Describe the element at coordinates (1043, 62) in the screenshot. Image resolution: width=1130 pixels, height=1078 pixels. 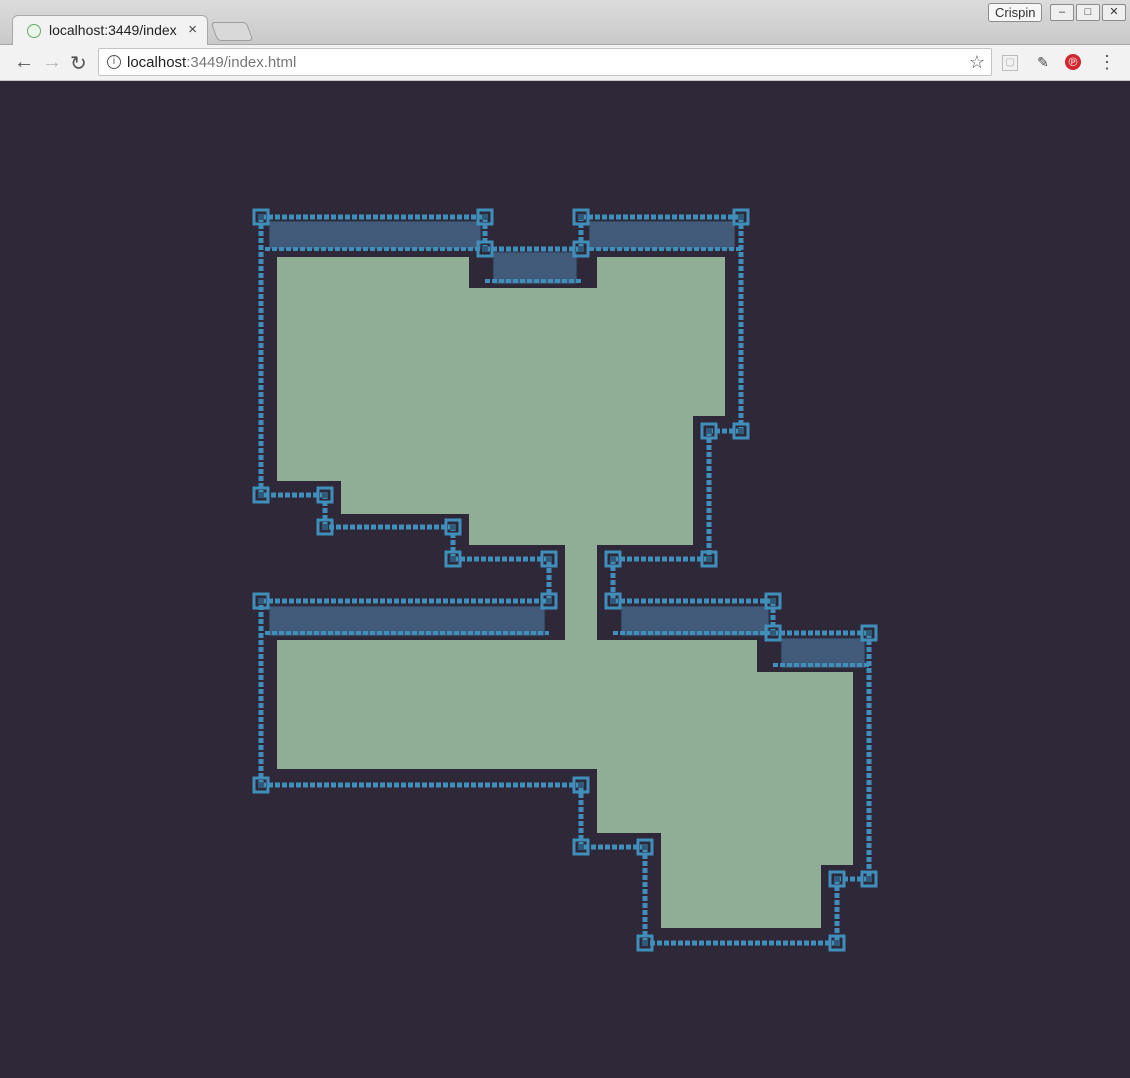
I see `eyedropper-icon: ✎` at that location.